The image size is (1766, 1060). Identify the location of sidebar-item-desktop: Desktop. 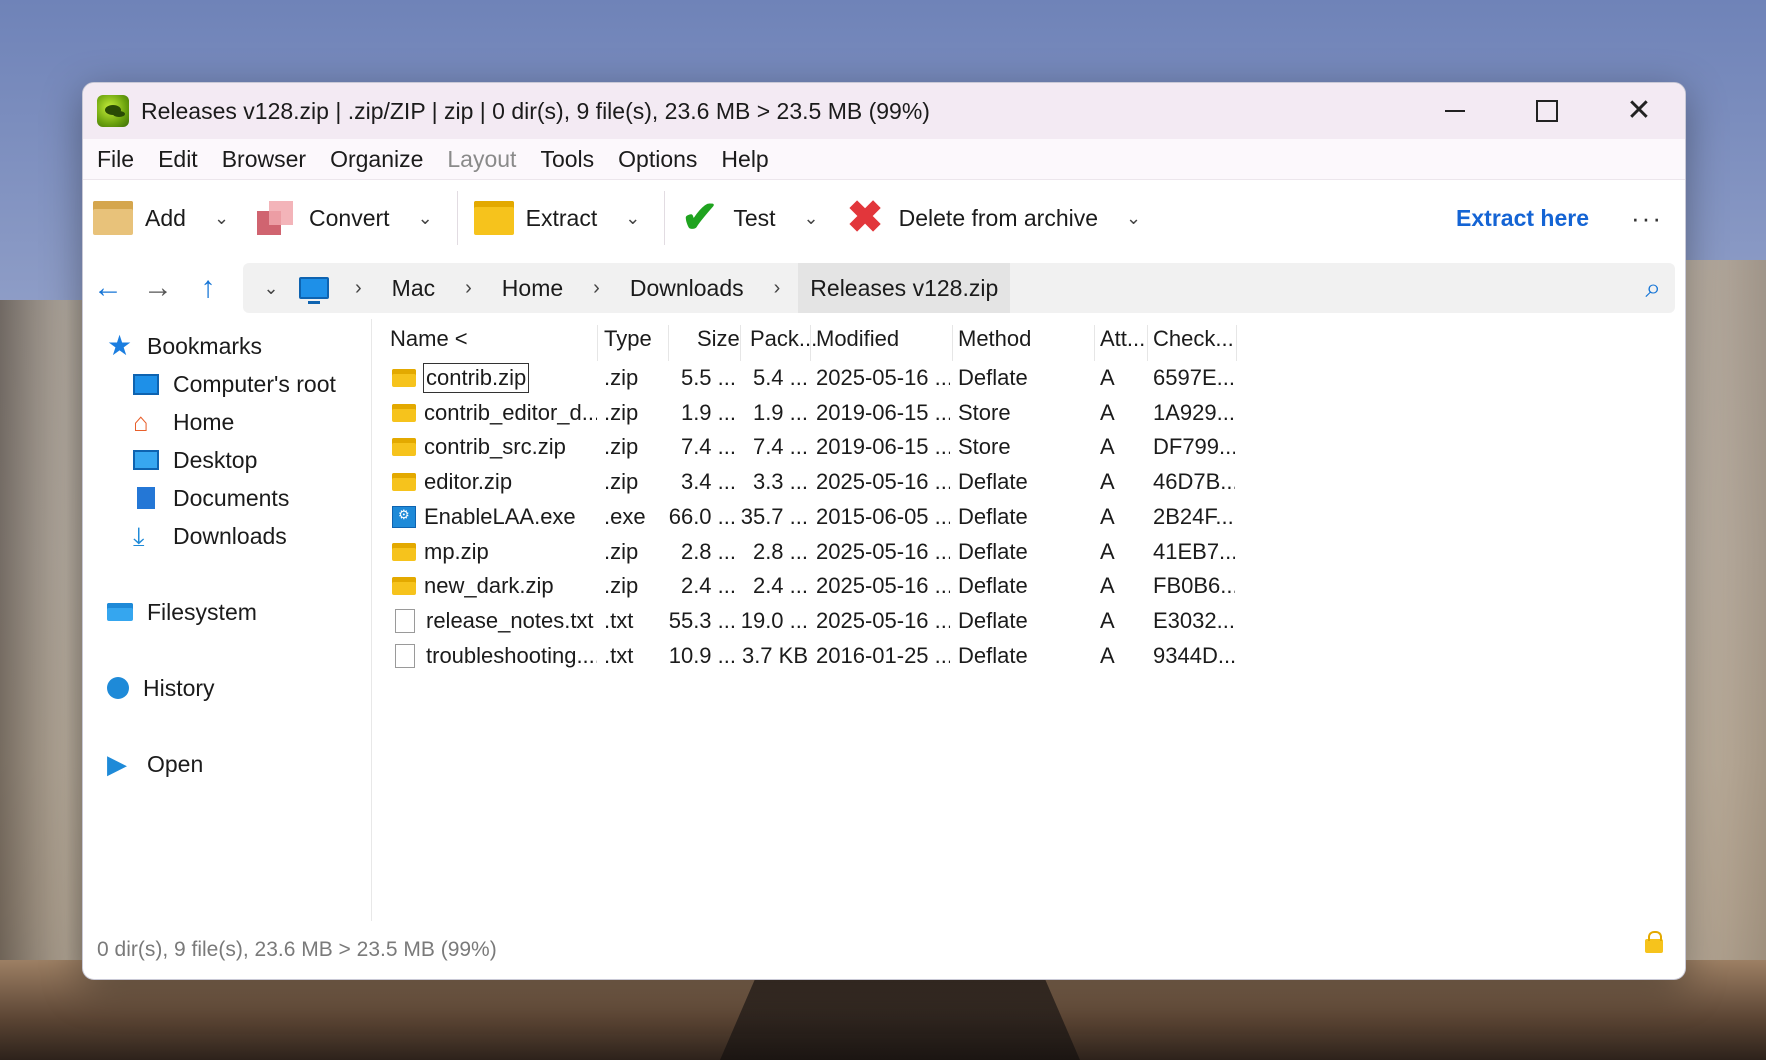
(227, 460).